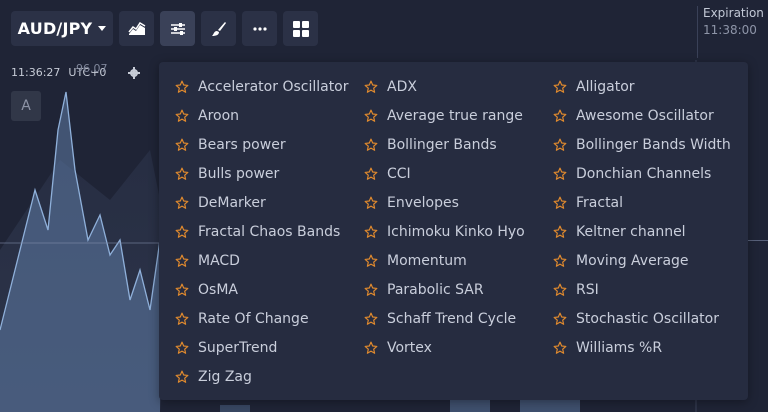 The height and width of the screenshot is (412, 768). I want to click on indicator-item: Bollinger Bands, so click(444, 144).